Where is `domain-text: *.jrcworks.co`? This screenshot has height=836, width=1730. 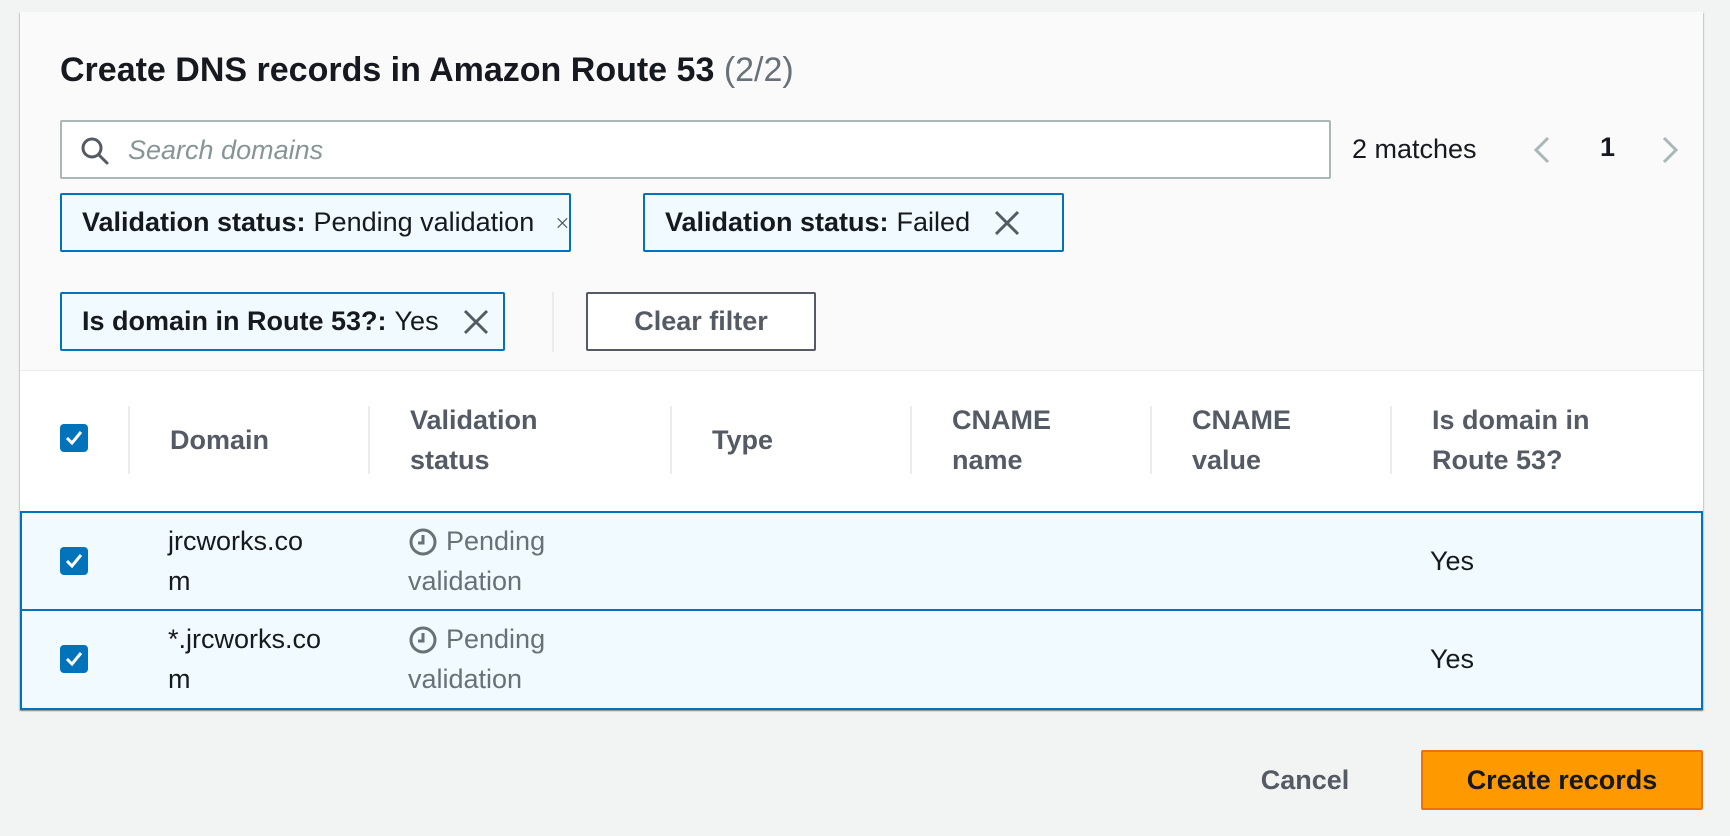
domain-text: *.jrcworks.co is located at coordinates (245, 639).